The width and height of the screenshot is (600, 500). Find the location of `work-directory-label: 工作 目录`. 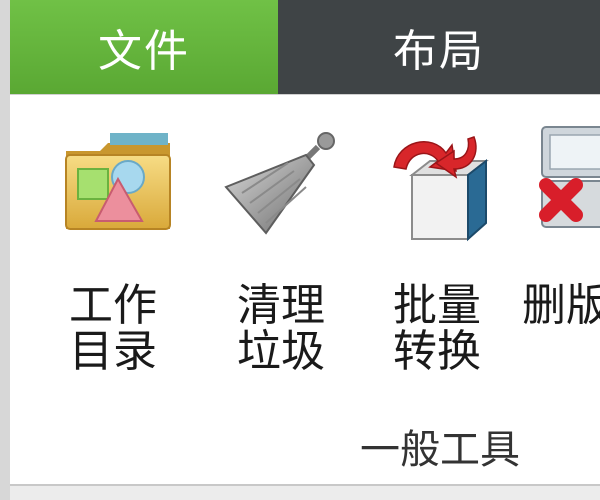

work-directory-label: 工作 目录 is located at coordinates (113, 328).